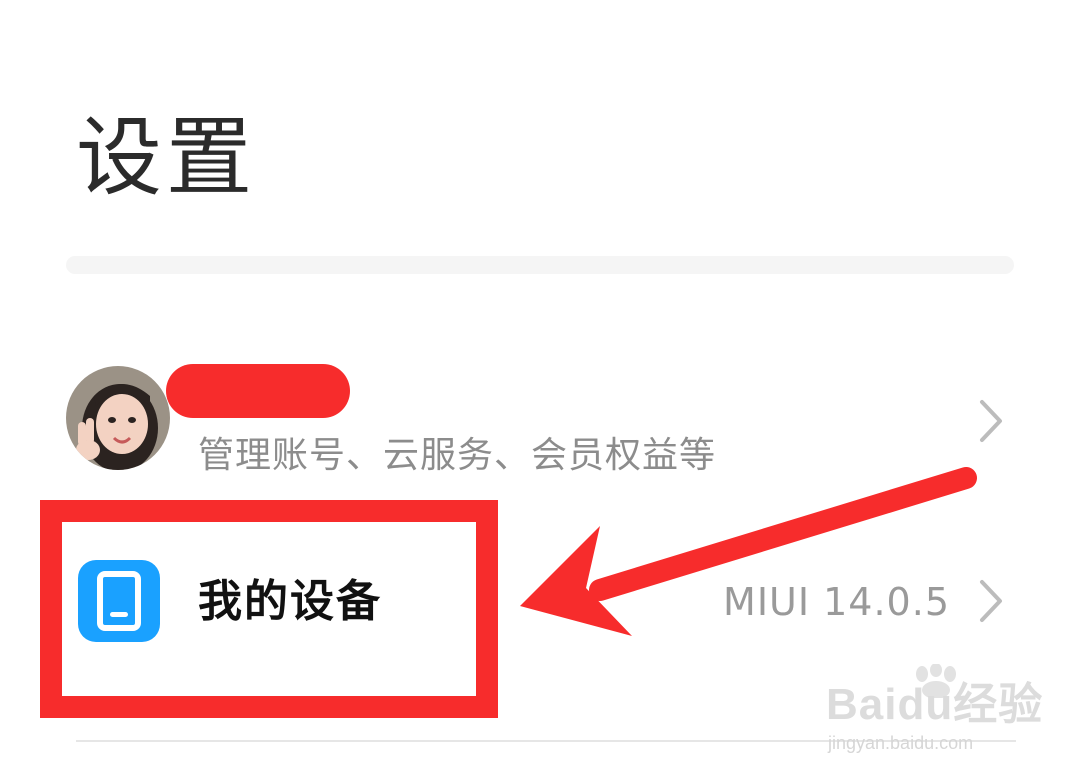  What do you see at coordinates (457, 455) in the screenshot?
I see `account-subtitle: 管理账号、云服务、会员权益等` at bounding box center [457, 455].